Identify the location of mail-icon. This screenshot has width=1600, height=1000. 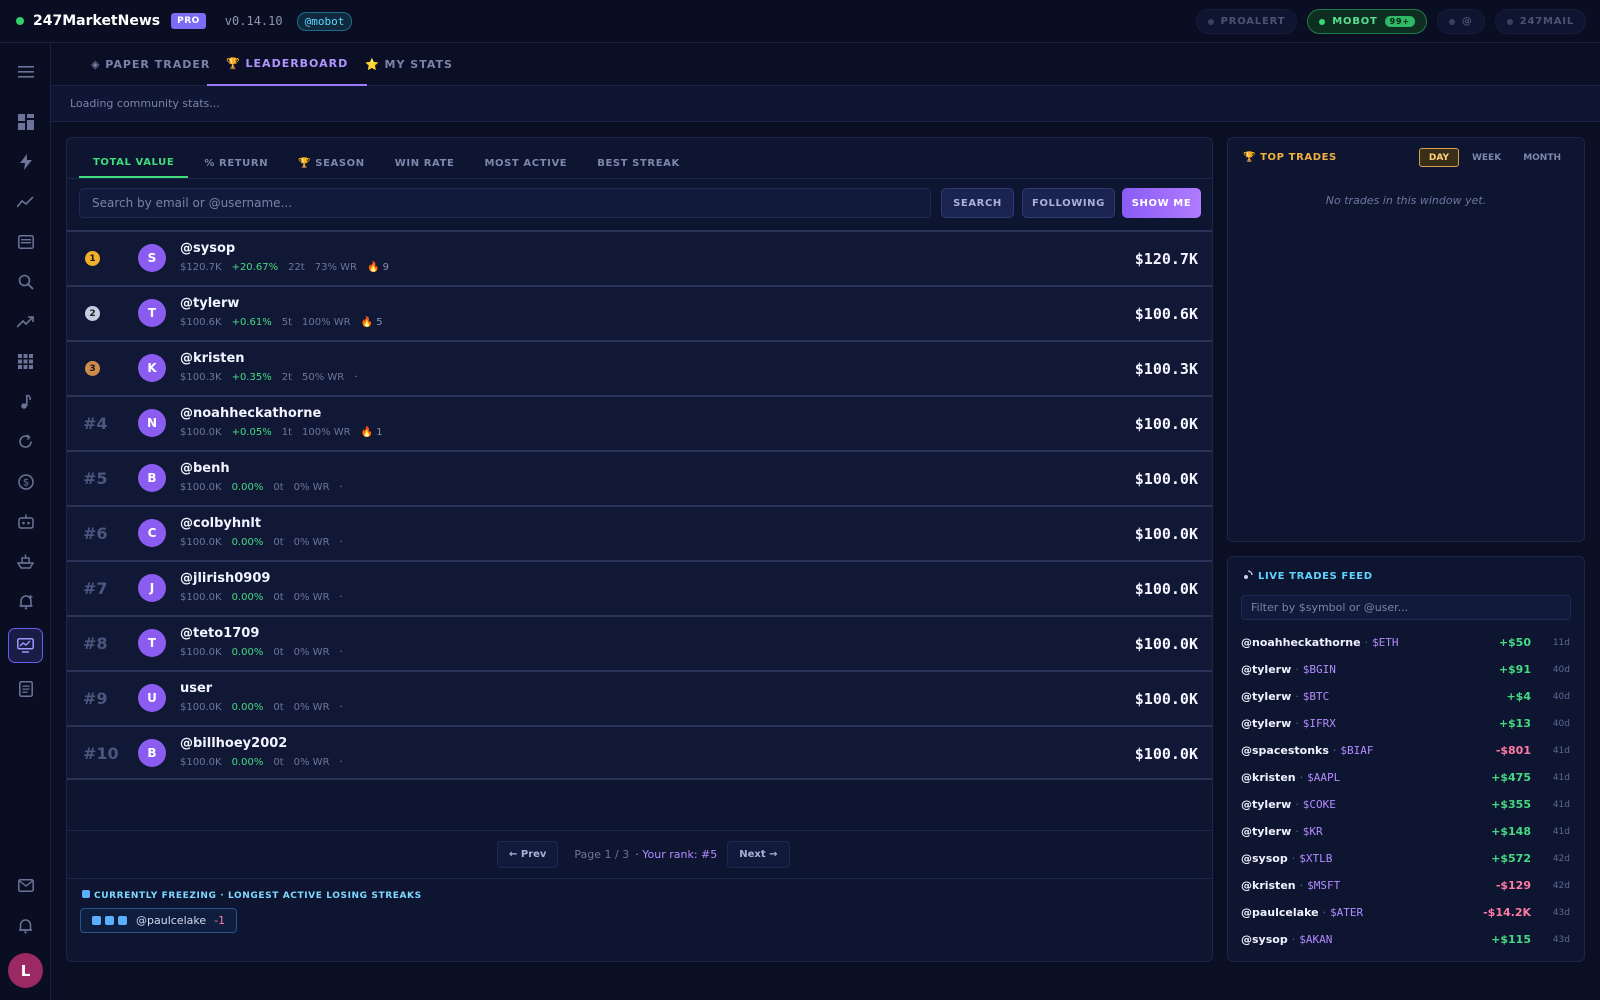
(25, 885).